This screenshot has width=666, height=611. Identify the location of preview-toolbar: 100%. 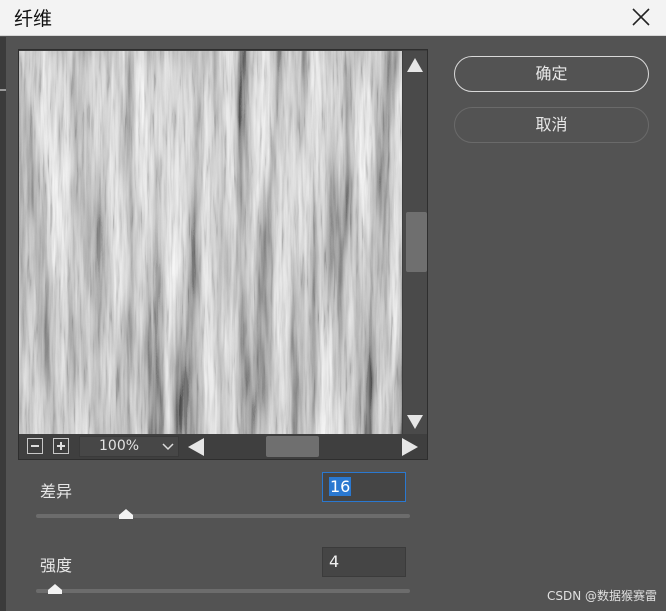
(223, 446).